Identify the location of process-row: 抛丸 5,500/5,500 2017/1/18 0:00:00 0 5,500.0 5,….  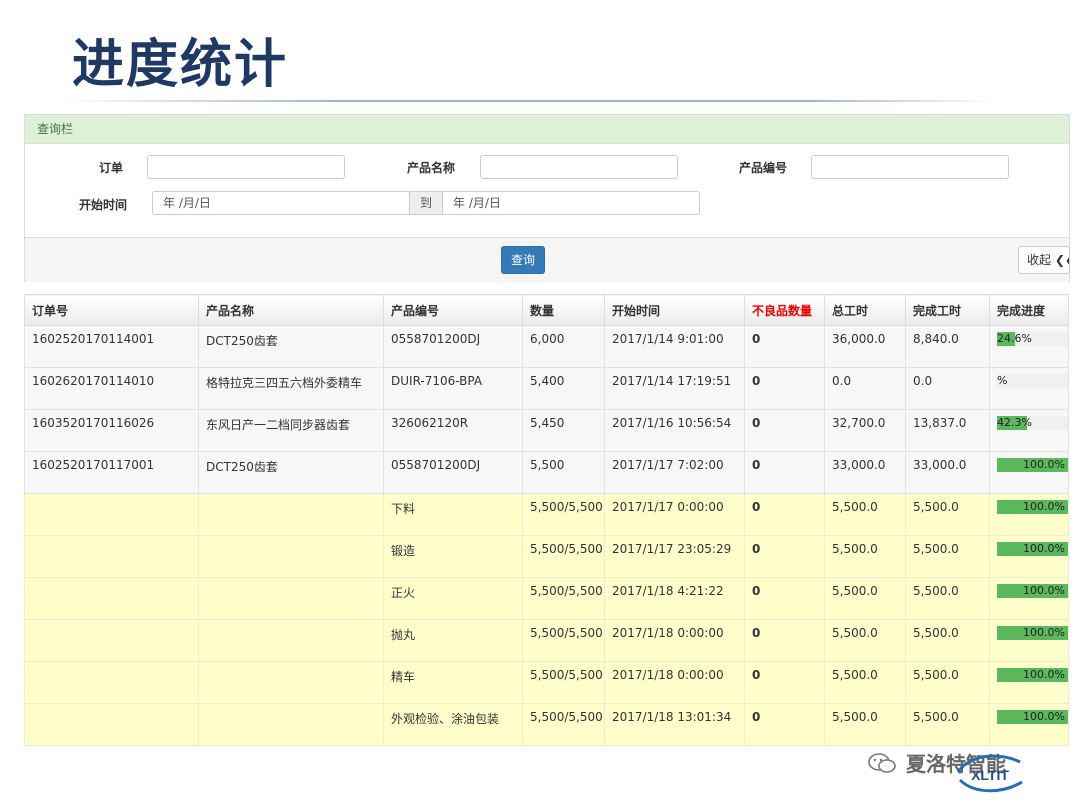
(546, 640).